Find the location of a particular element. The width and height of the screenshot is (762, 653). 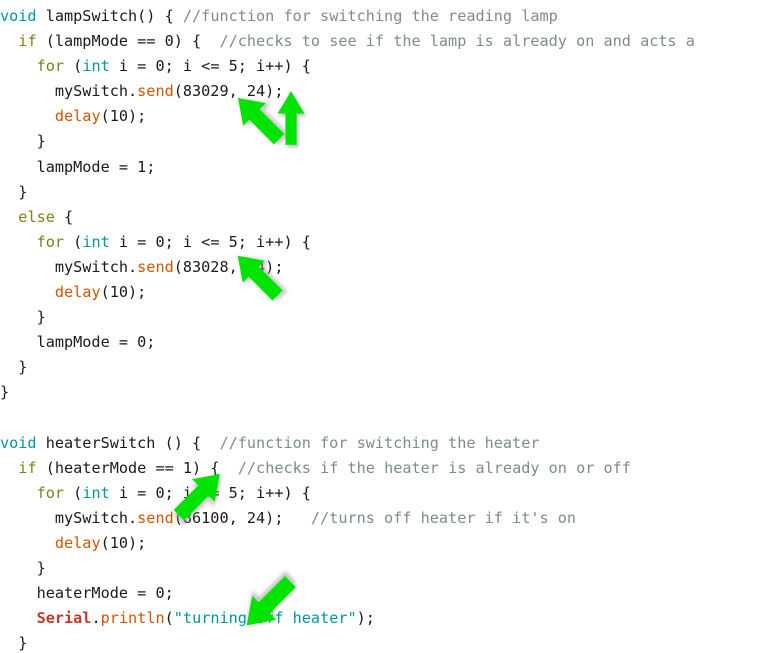

code-token-cmt: //function for switching the heater is located at coordinates (379, 442).